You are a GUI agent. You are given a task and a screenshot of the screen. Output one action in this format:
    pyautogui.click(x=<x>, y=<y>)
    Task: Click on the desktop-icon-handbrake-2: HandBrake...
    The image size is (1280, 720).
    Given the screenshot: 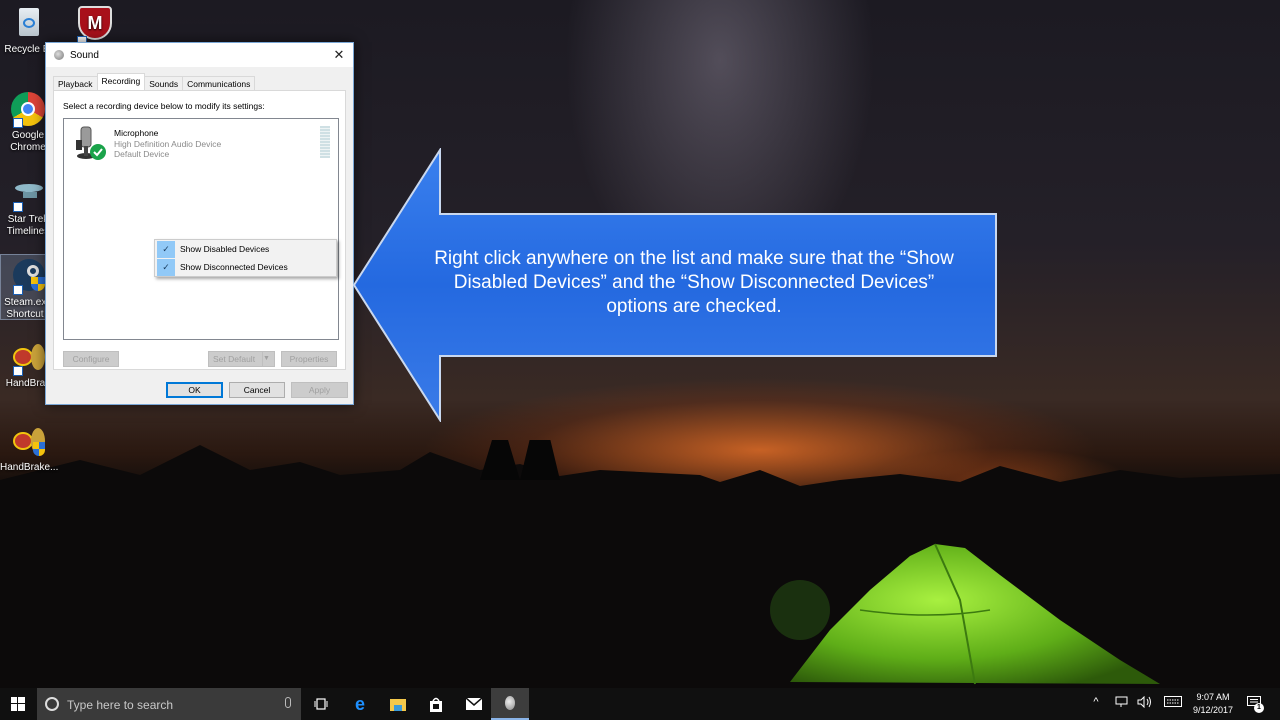 What is the action you would take?
    pyautogui.click(x=29, y=449)
    